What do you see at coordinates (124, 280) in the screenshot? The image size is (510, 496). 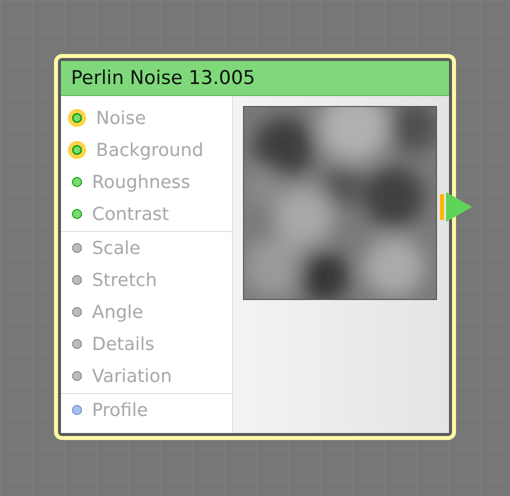 I see `port-label: Stretch` at bounding box center [124, 280].